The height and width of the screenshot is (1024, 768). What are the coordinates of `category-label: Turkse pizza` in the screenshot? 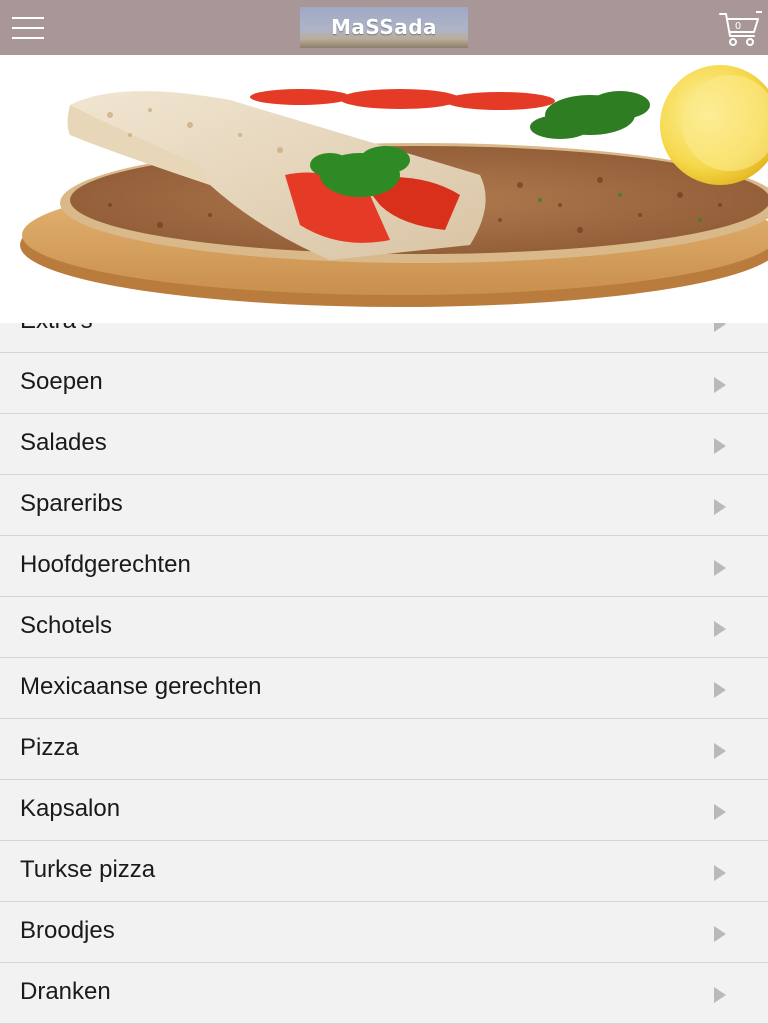 It's located at (88, 869).